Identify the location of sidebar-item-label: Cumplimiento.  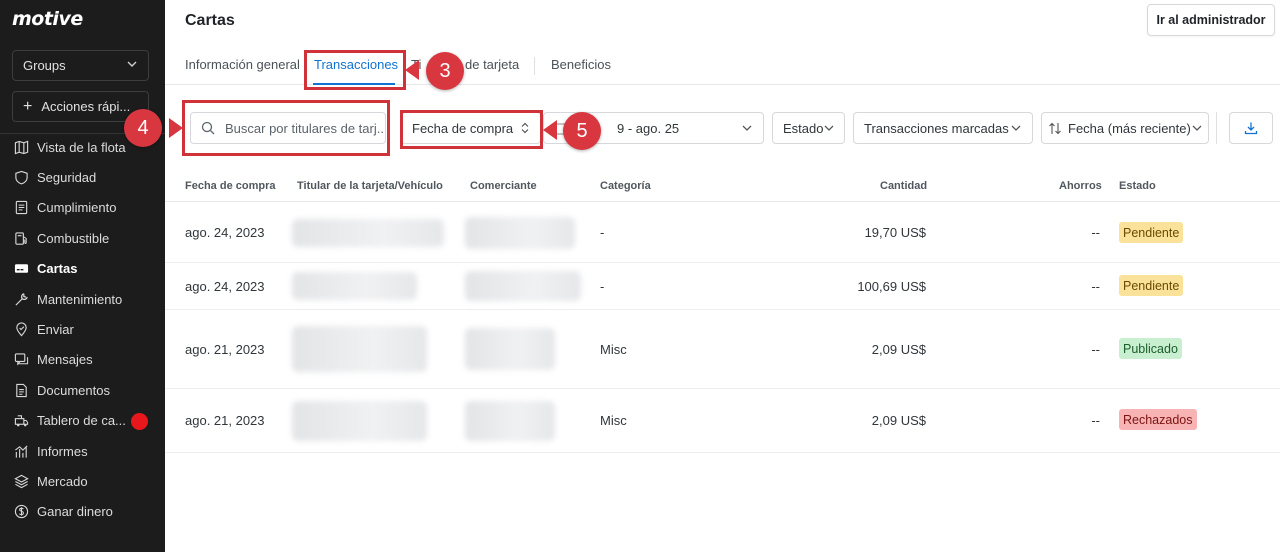
(77, 208).